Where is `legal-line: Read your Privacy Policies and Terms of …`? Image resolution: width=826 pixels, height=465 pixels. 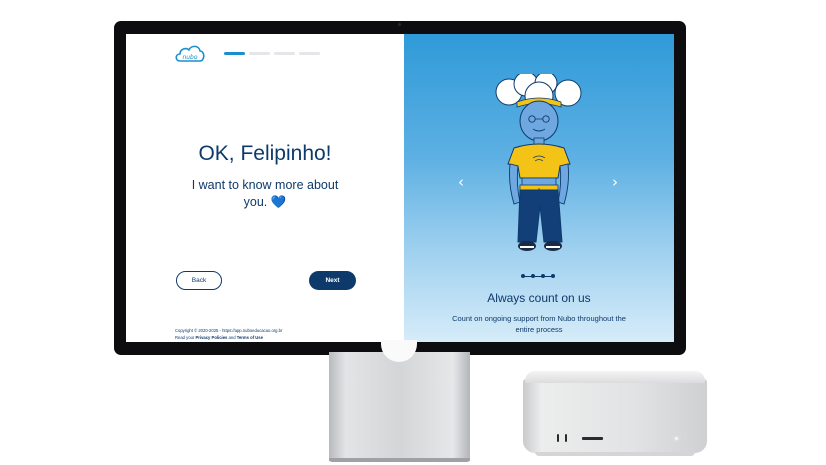
legal-line: Read your Privacy Policies and Terms of … is located at coordinates (219, 337).